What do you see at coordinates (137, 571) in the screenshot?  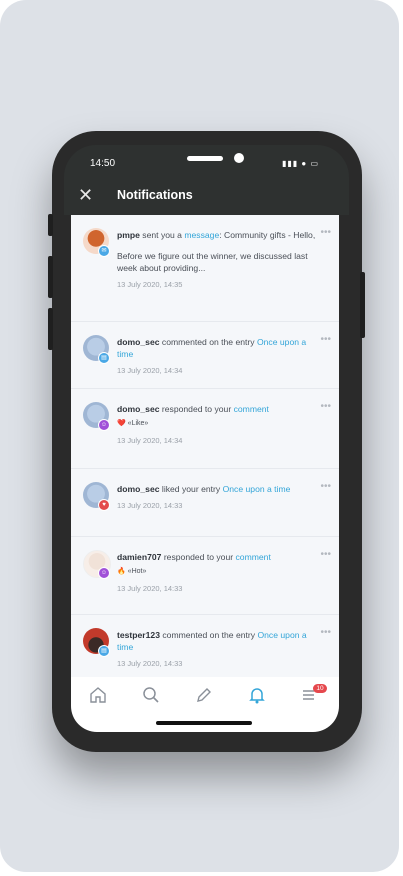 I see `reaction-label: «Hot»` at bounding box center [137, 571].